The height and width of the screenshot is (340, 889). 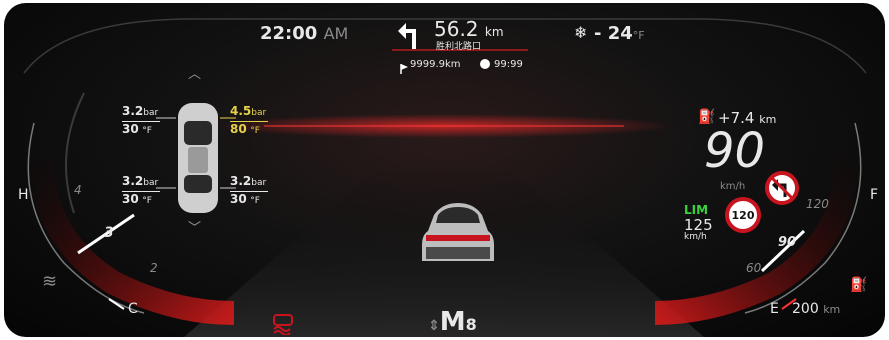 I want to click on tire-rear-left: 3.2bar 30 °F, so click(x=141, y=190).